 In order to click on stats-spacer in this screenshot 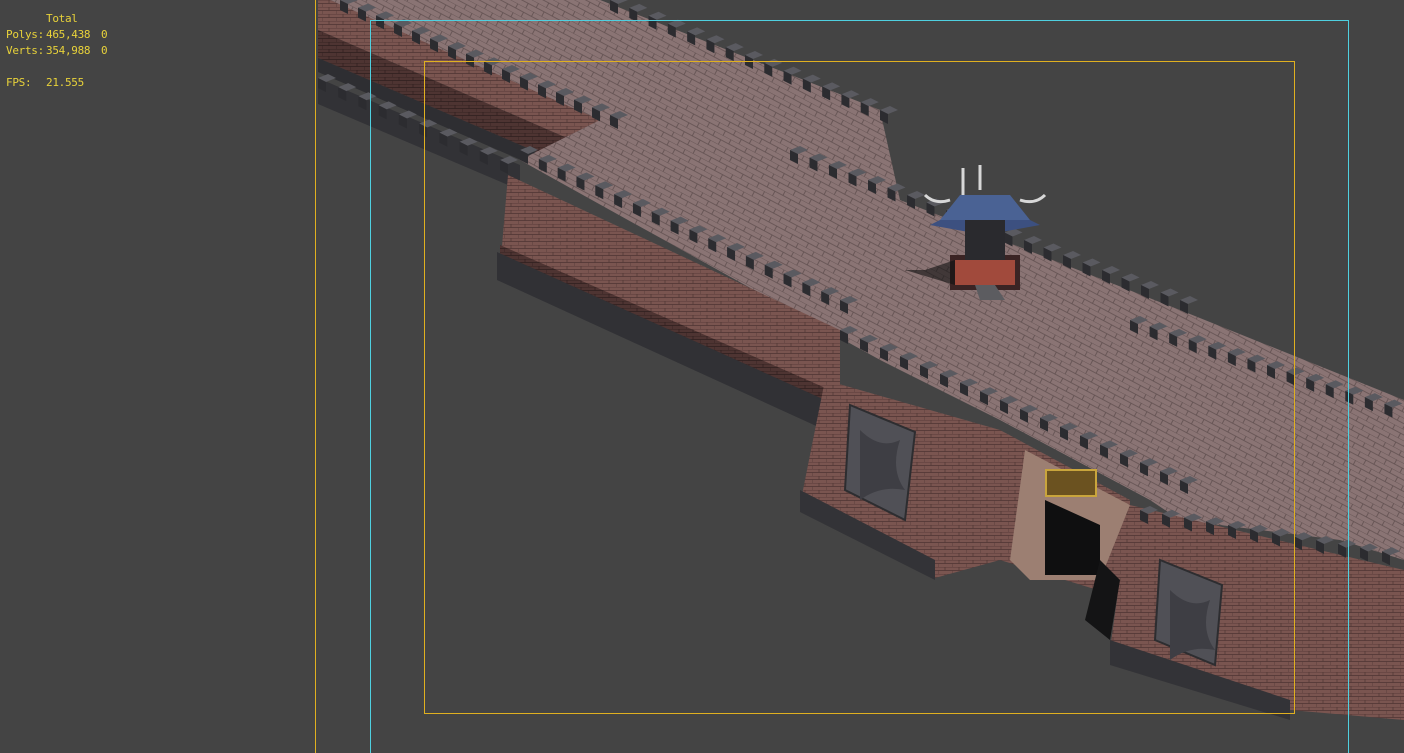, I will do `click(56, 67)`.